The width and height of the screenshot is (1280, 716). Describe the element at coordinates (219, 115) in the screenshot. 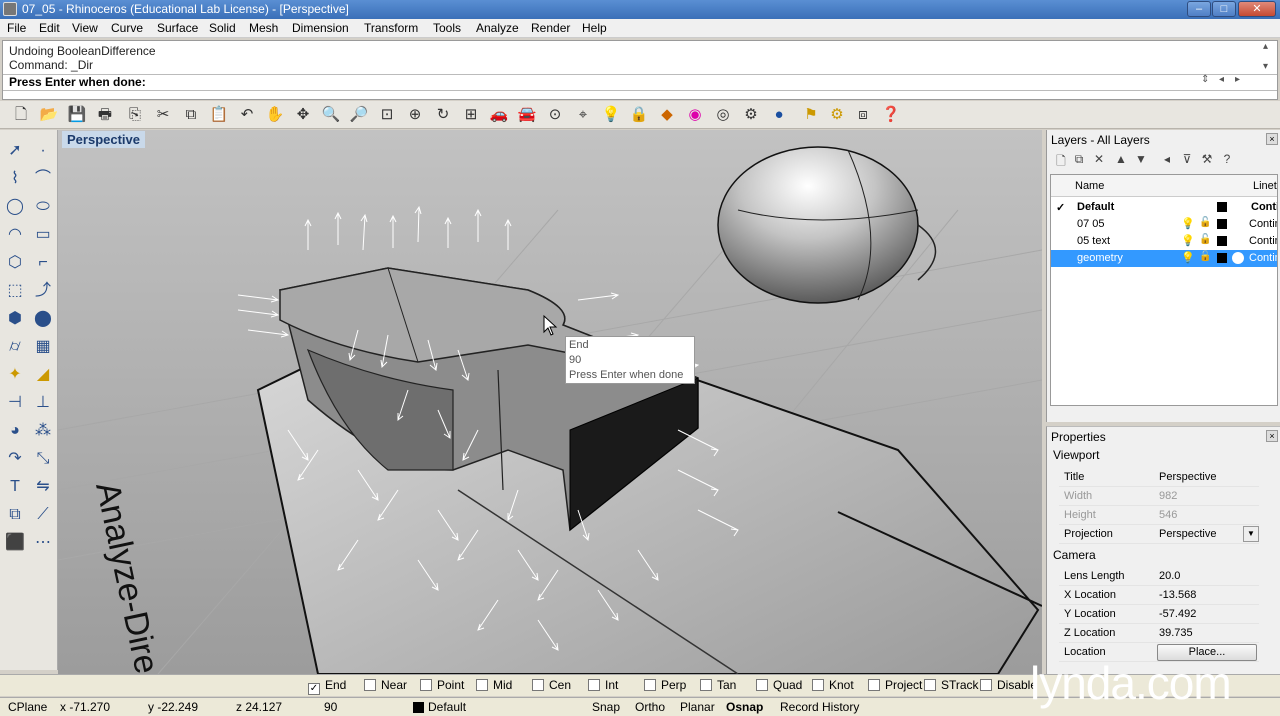

I see `paste-icon: 📋` at that location.